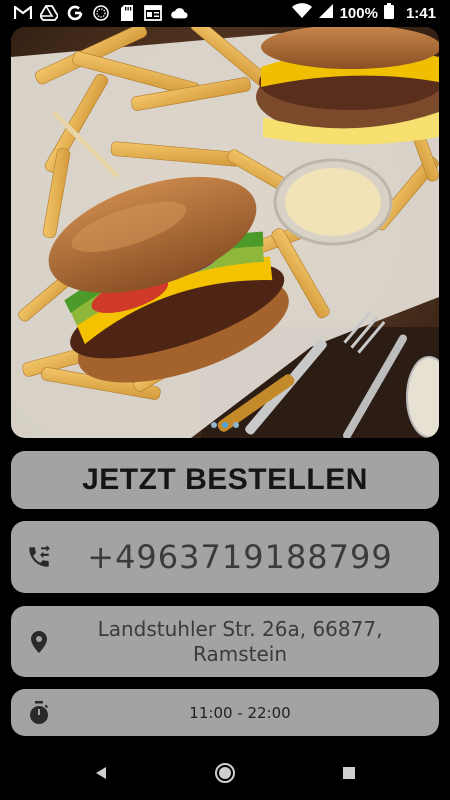 This screenshot has width=450, height=800. I want to click on phone-card: +4963719188799, so click(225, 557).